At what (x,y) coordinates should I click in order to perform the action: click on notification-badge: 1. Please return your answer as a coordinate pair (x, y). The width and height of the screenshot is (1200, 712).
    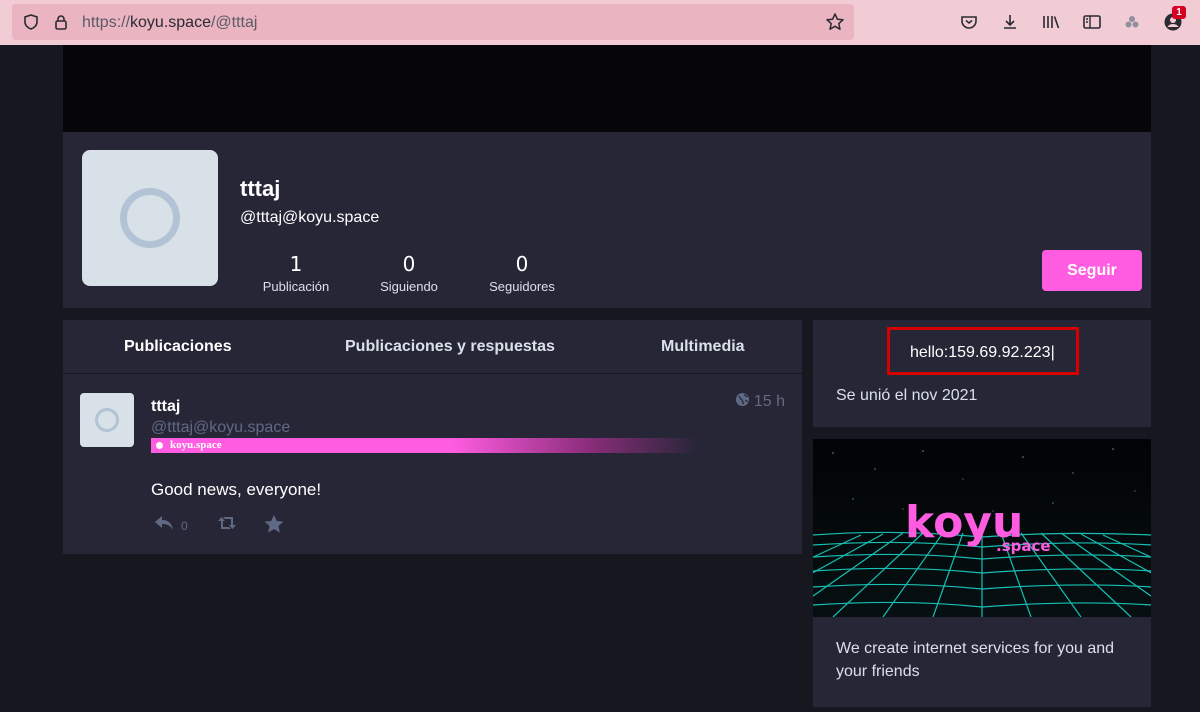
    Looking at the image, I should click on (1179, 12).